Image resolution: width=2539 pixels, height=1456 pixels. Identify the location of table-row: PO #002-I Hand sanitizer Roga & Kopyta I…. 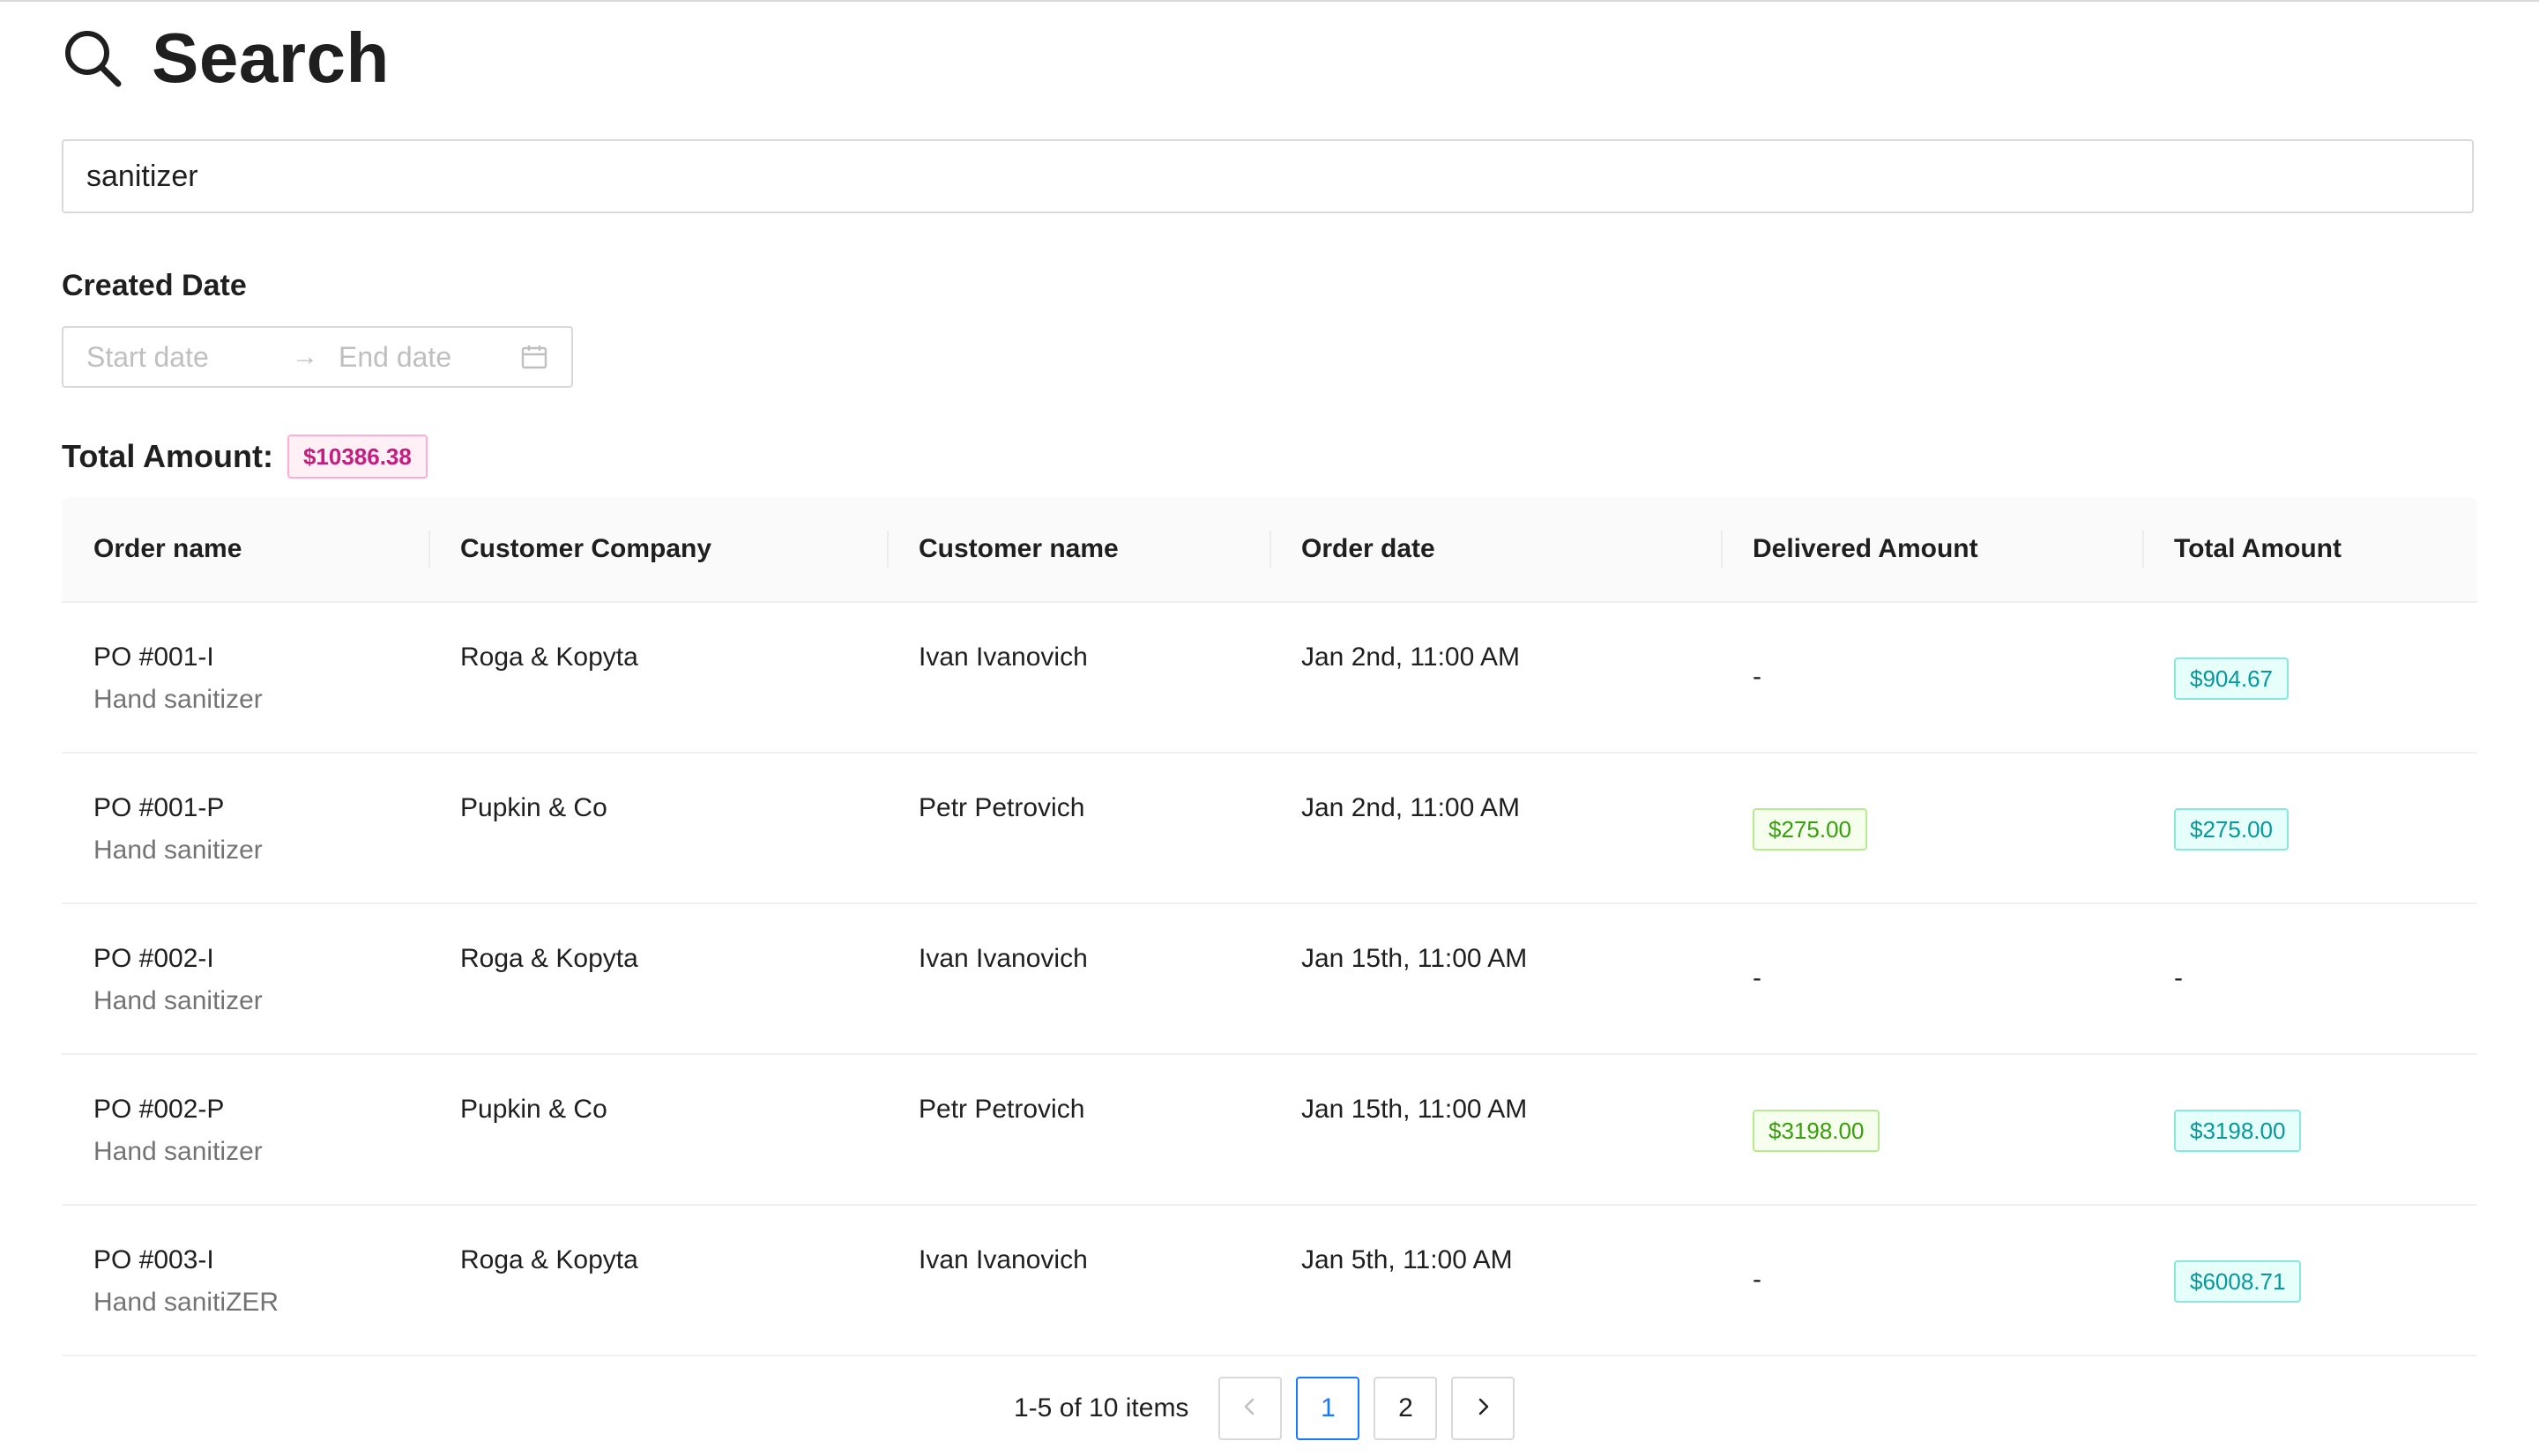
(1269, 979).